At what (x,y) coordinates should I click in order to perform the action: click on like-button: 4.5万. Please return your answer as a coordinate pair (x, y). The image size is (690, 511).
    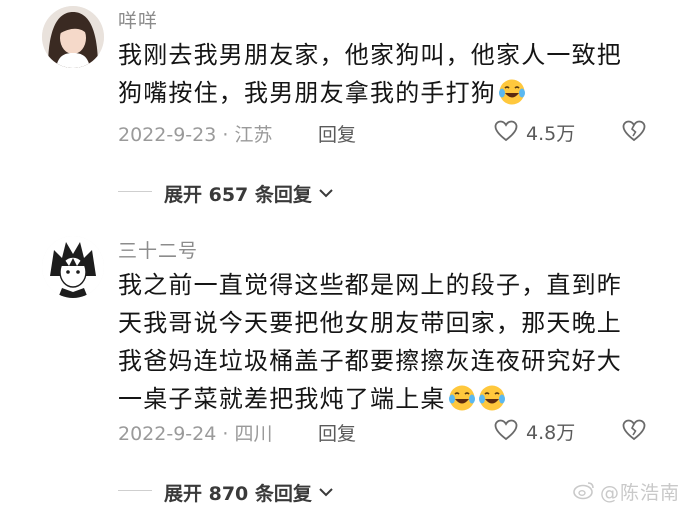
    Looking at the image, I should click on (534, 132).